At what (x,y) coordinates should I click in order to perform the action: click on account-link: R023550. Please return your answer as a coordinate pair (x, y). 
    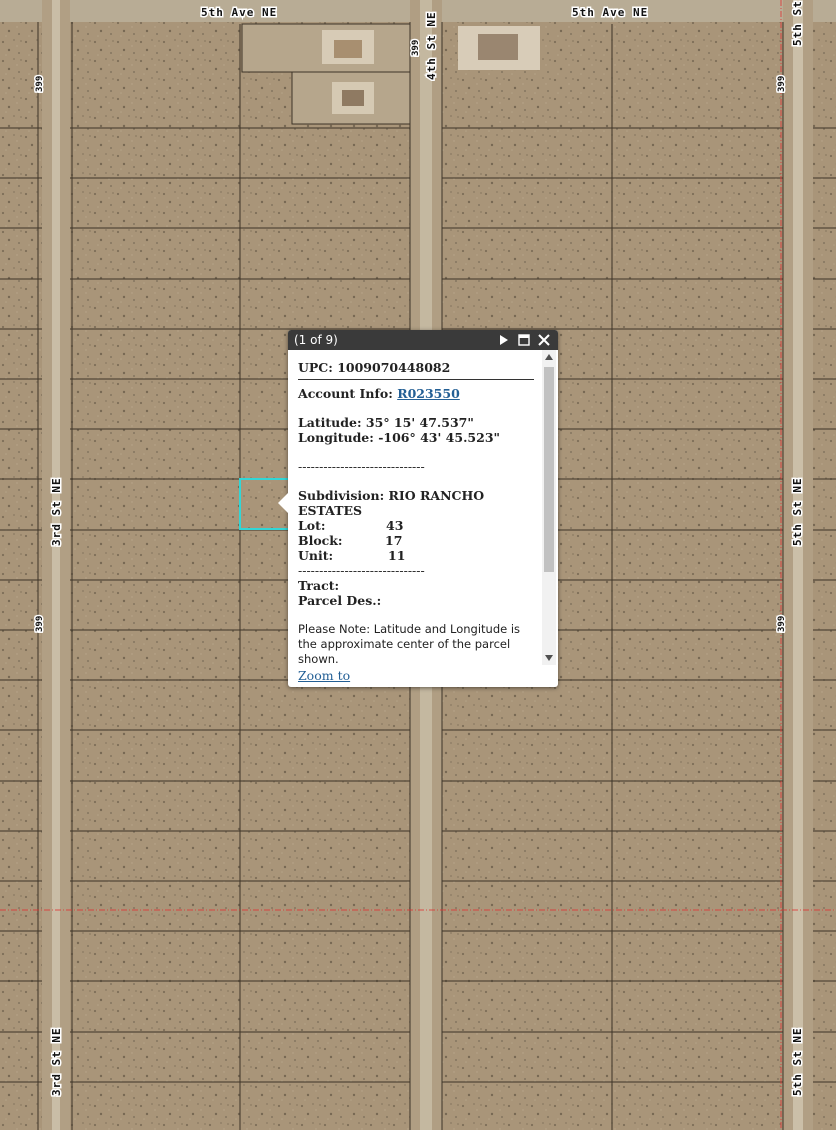
    Looking at the image, I should click on (428, 393).